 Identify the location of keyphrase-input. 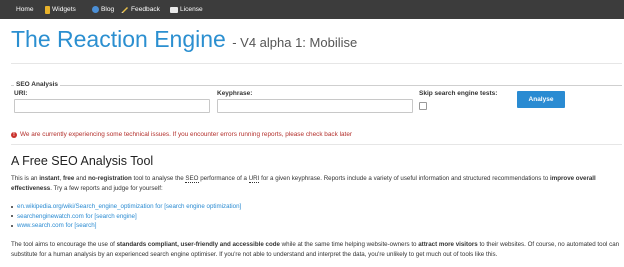
(315, 106).